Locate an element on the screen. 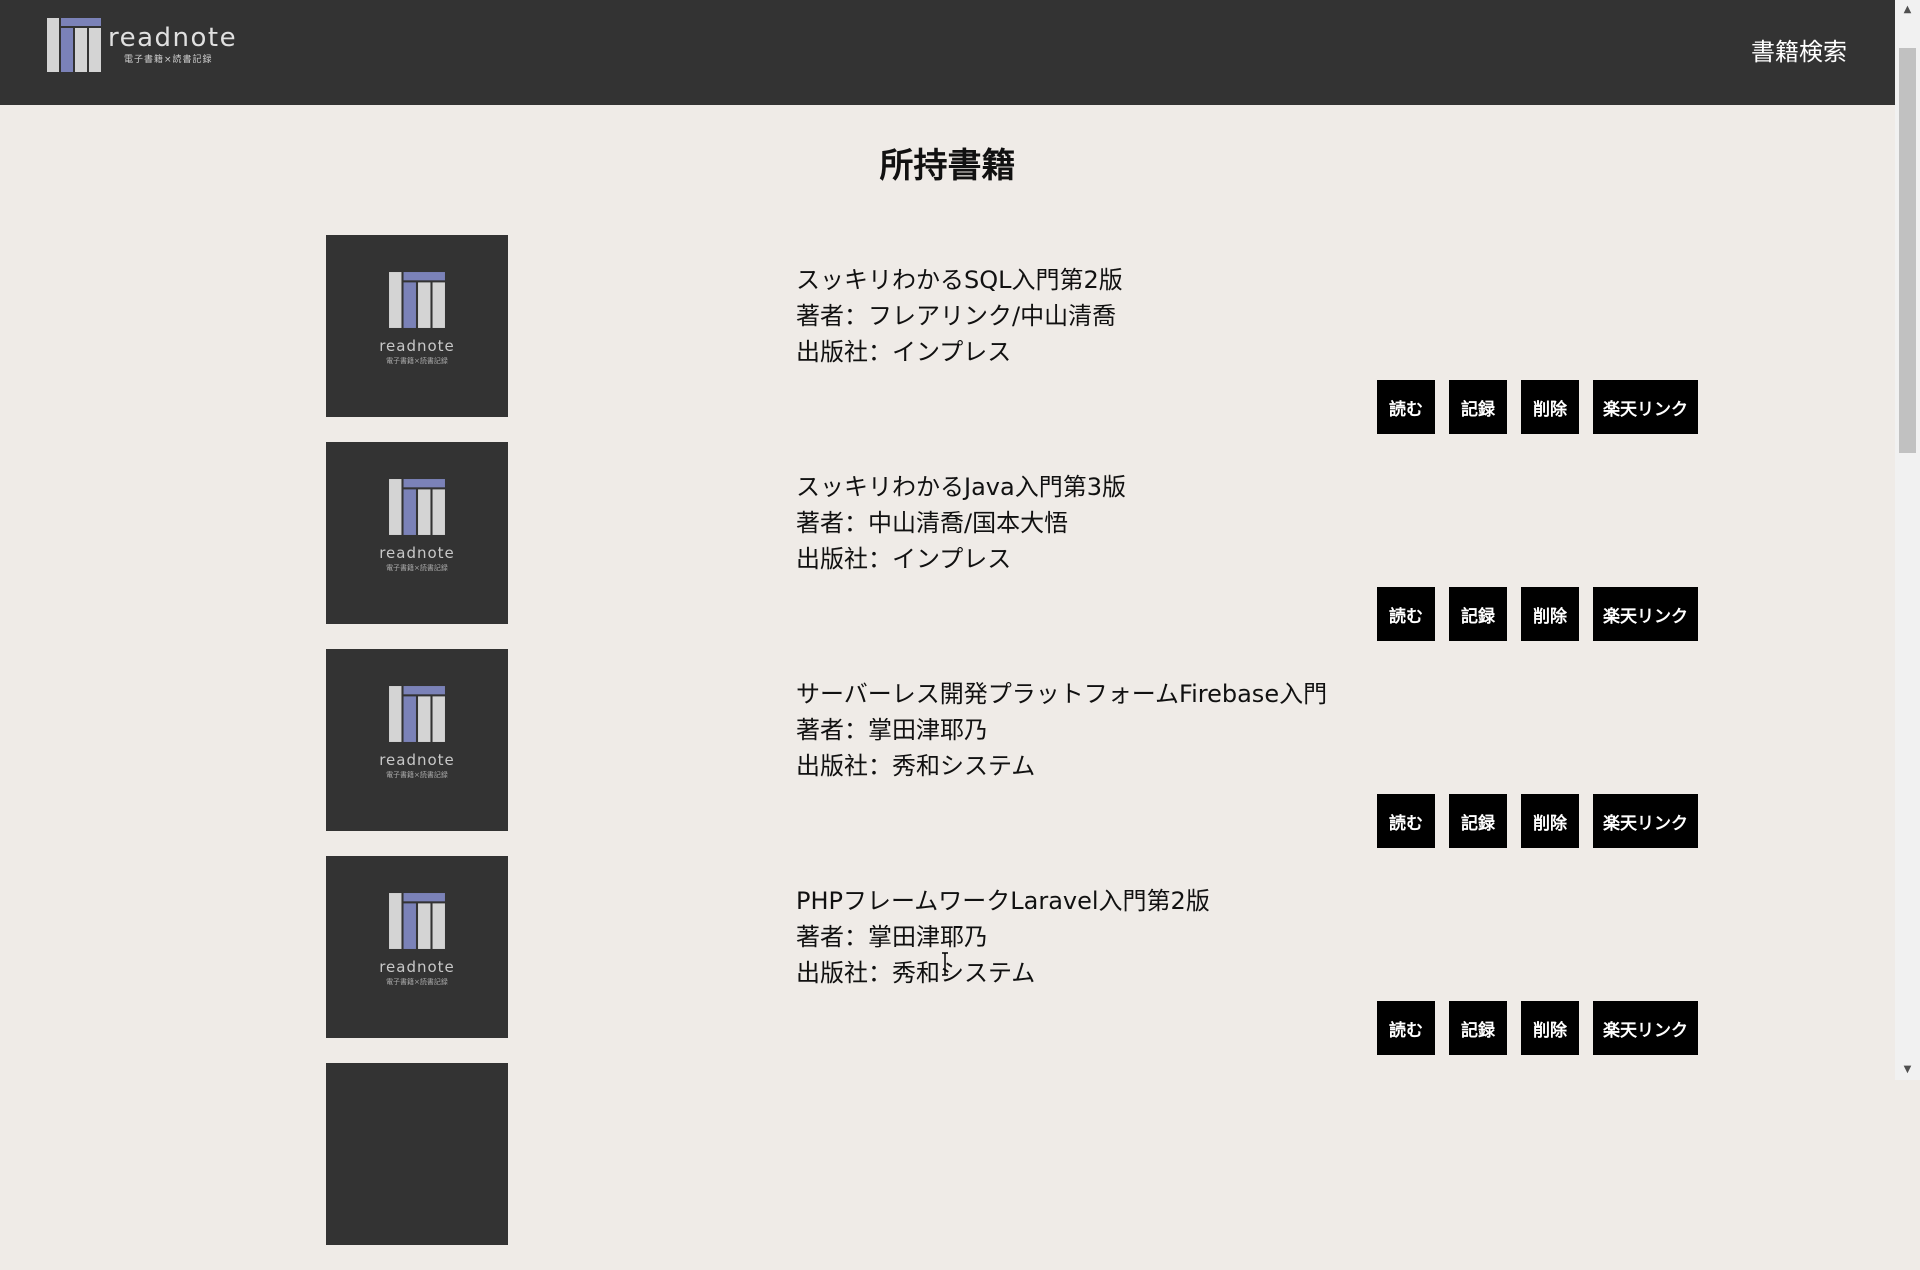 The height and width of the screenshot is (1270, 1920). vertical-scrollbar: ▲ ▼ is located at coordinates (1907, 540).